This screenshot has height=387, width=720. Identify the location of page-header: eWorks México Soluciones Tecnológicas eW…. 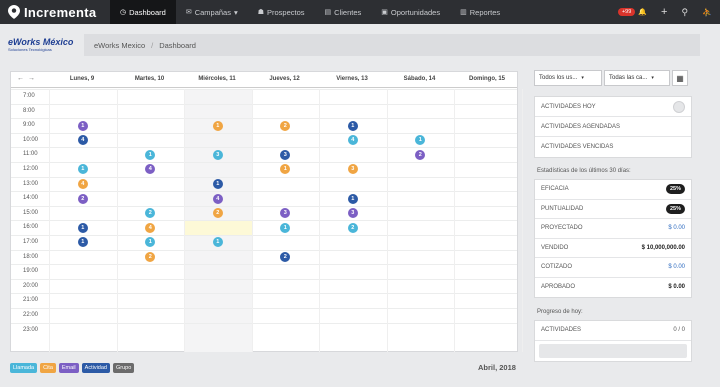
(350, 45).